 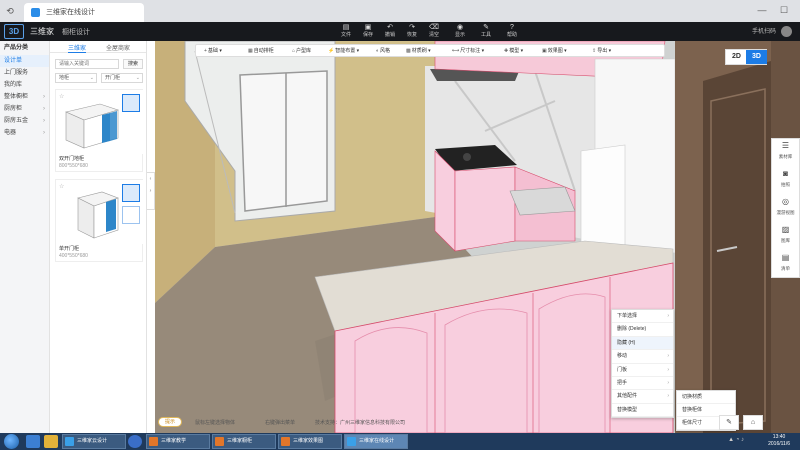 What do you see at coordinates (753, 422) in the screenshot?
I see `camera-icon: ⌂` at bounding box center [753, 422].